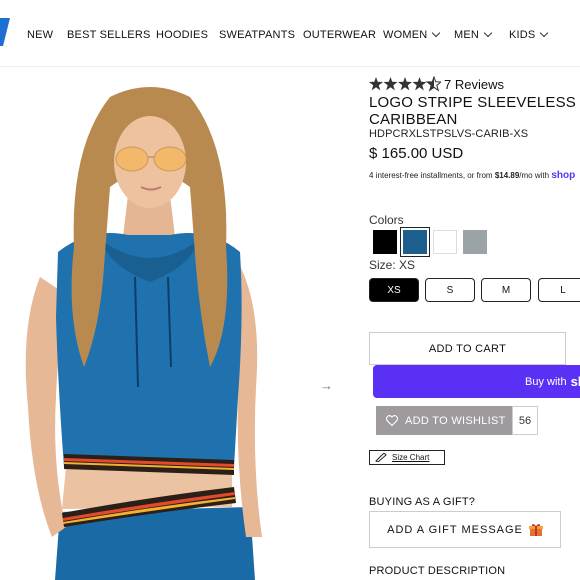 The height and width of the screenshot is (580, 580). What do you see at coordinates (444, 420) in the screenshot?
I see `add-to-wishlist-button: ADD TO WISHLIST` at bounding box center [444, 420].